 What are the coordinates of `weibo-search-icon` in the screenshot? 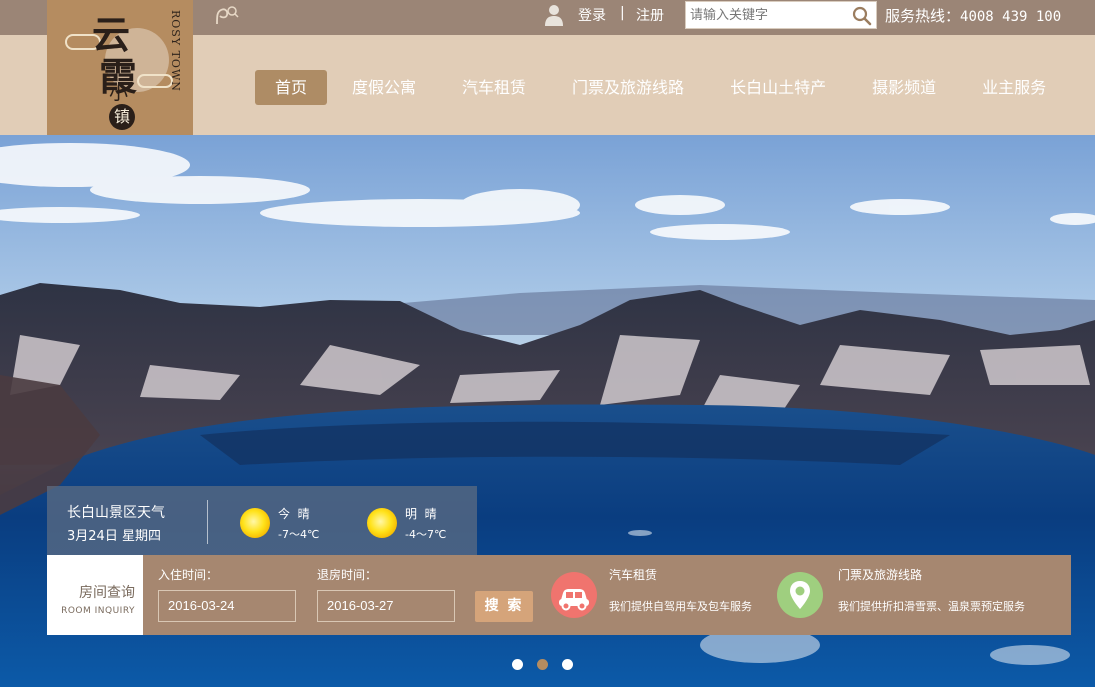 It's located at (226, 16).